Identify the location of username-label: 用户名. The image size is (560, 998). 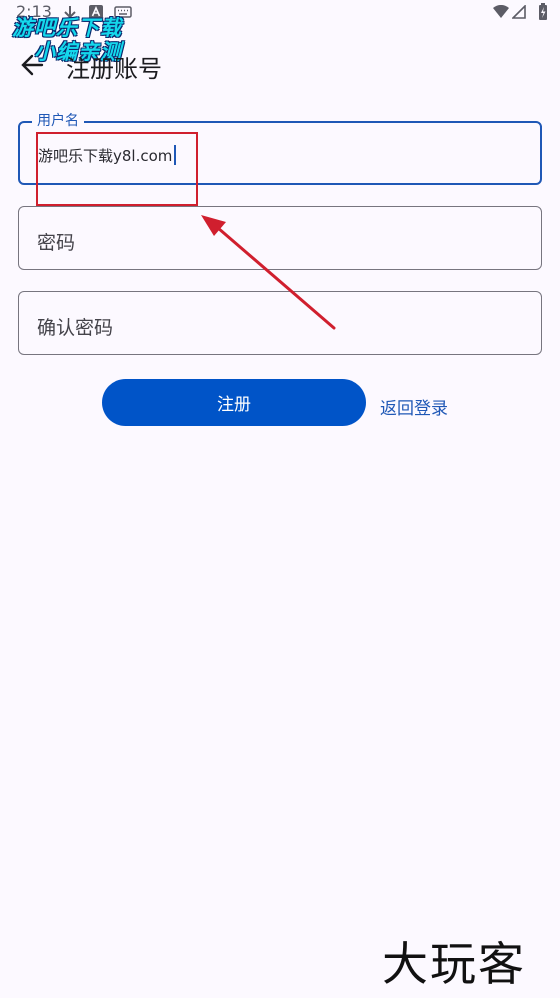
(58, 121).